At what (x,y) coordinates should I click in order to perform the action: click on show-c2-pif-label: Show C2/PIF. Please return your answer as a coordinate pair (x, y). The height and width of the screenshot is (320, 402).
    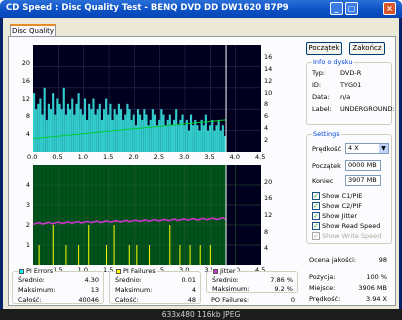
    Looking at the image, I should click on (342, 206).